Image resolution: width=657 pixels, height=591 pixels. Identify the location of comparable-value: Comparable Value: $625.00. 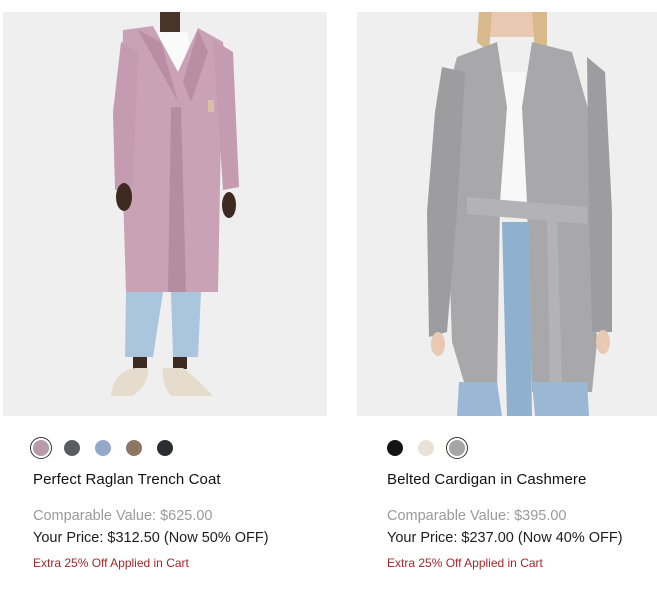
(123, 516).